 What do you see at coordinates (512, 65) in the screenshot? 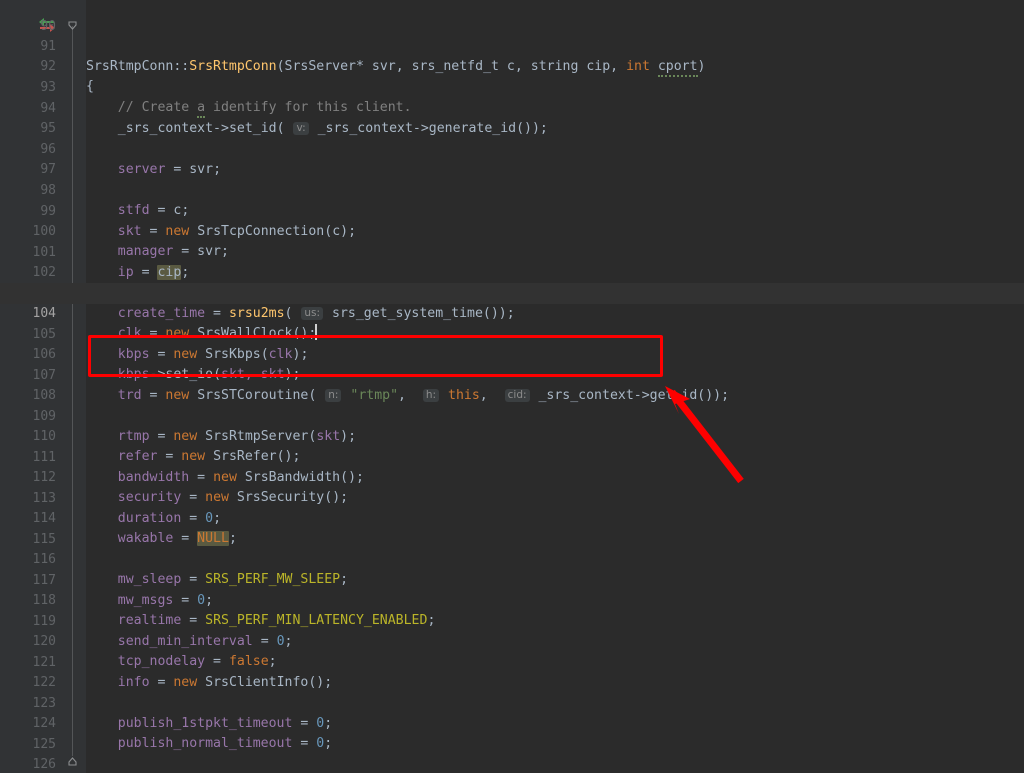
I see `editor-line: 92 {` at bounding box center [512, 65].